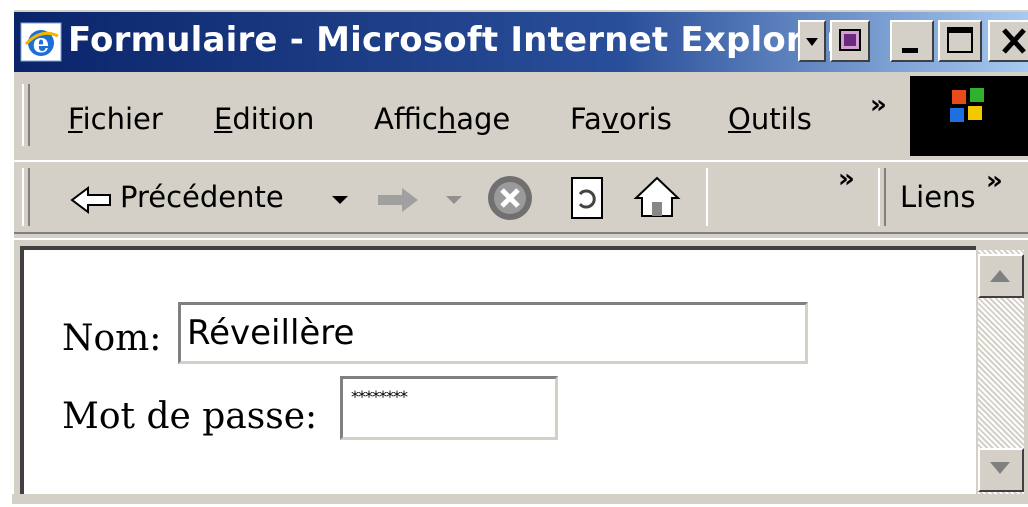  I want to click on arrow-down-icon, so click(1000, 468).